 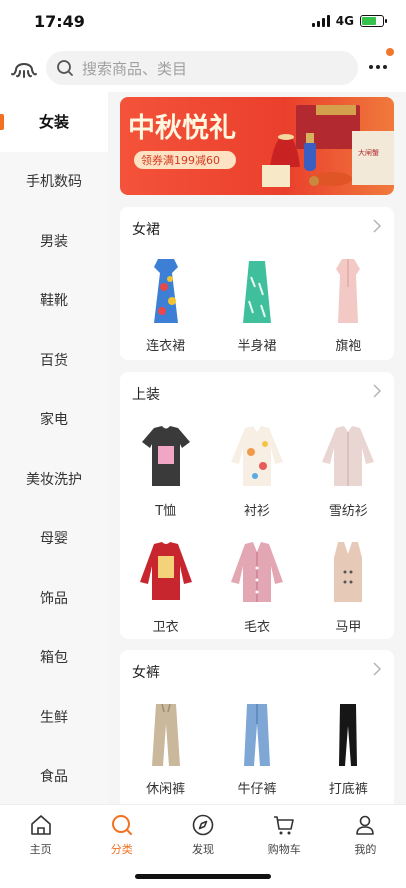 What do you see at coordinates (54, 658) in the screenshot?
I see `sidebar-item-bags: 箱包` at bounding box center [54, 658].